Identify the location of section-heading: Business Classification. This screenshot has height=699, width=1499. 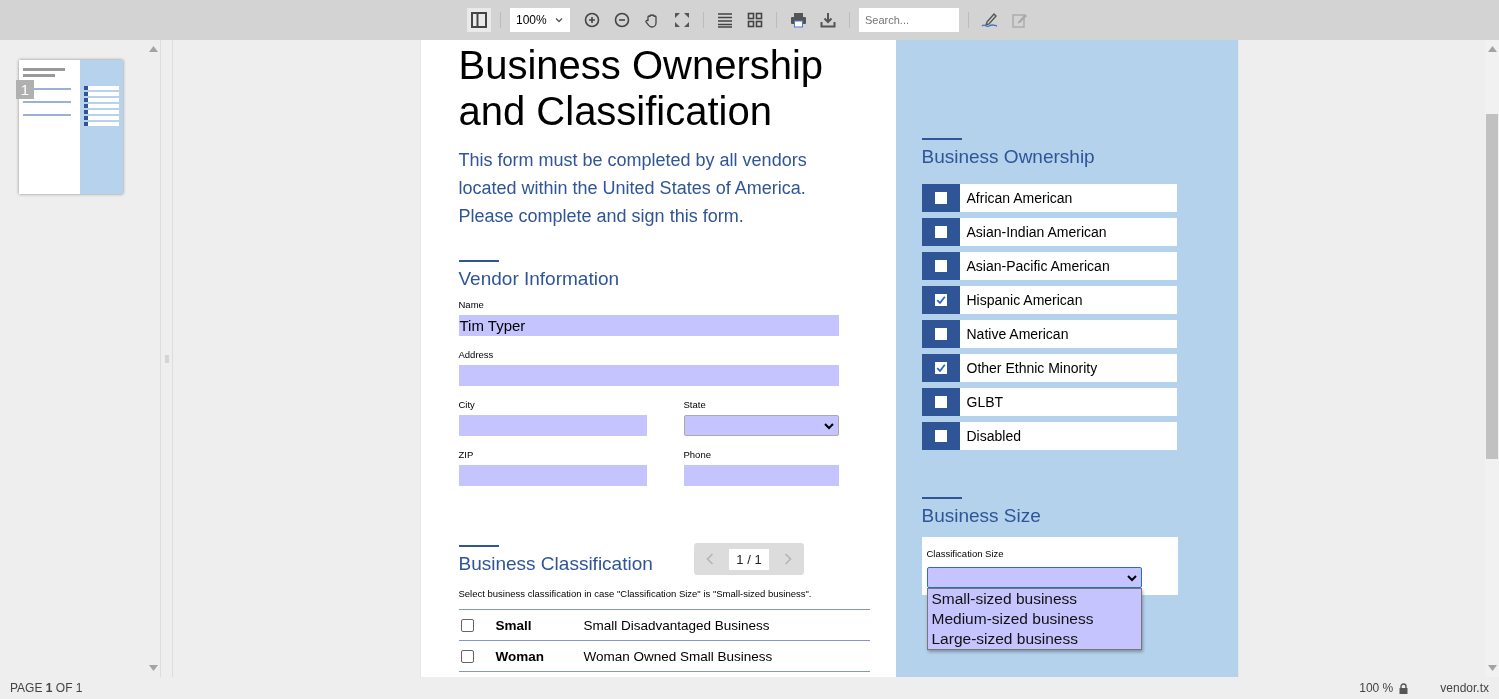
(555, 564).